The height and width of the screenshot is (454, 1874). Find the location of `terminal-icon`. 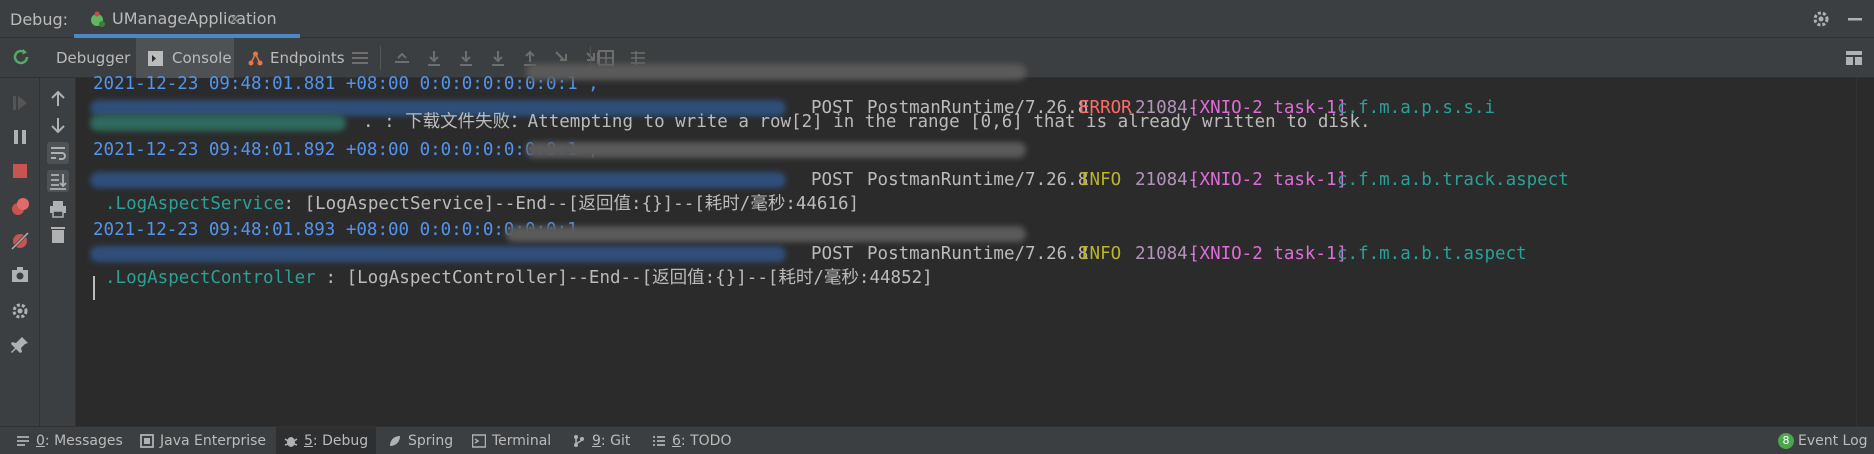

terminal-icon is located at coordinates (479, 441).